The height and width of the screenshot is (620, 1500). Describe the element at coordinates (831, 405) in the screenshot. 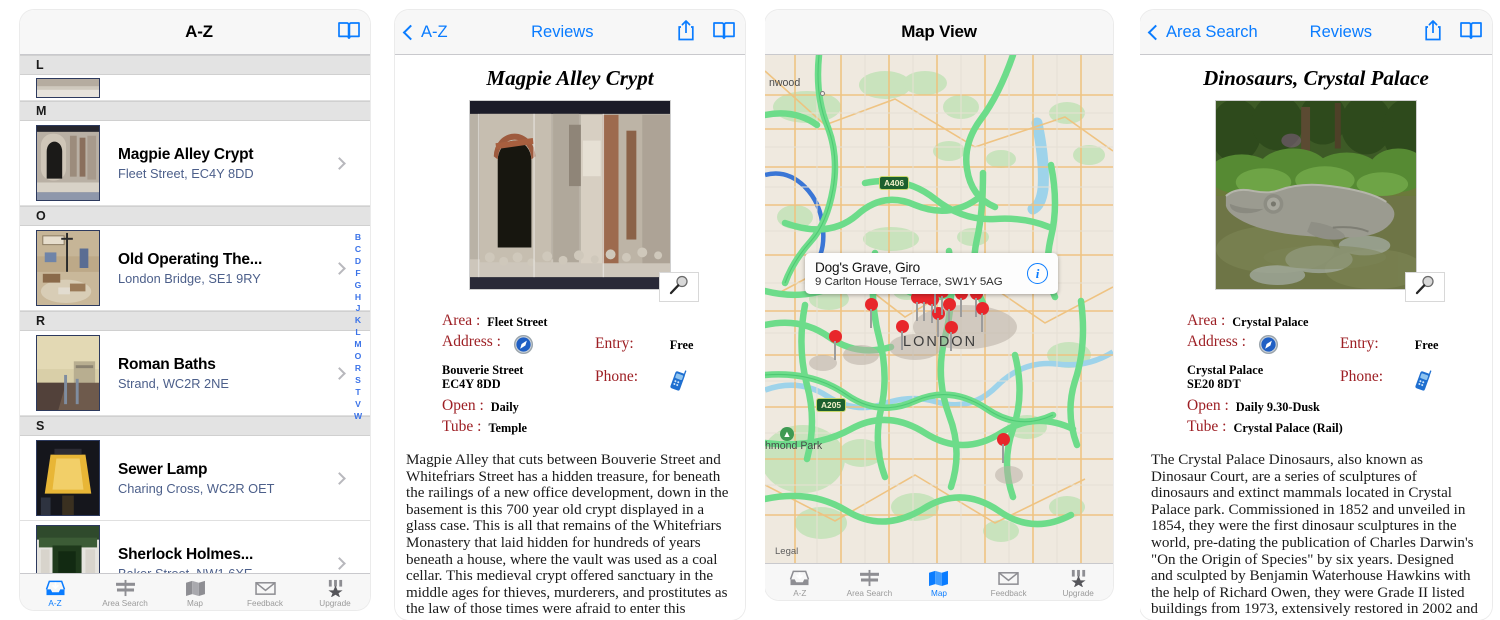

I see `road-shield: A205` at that location.